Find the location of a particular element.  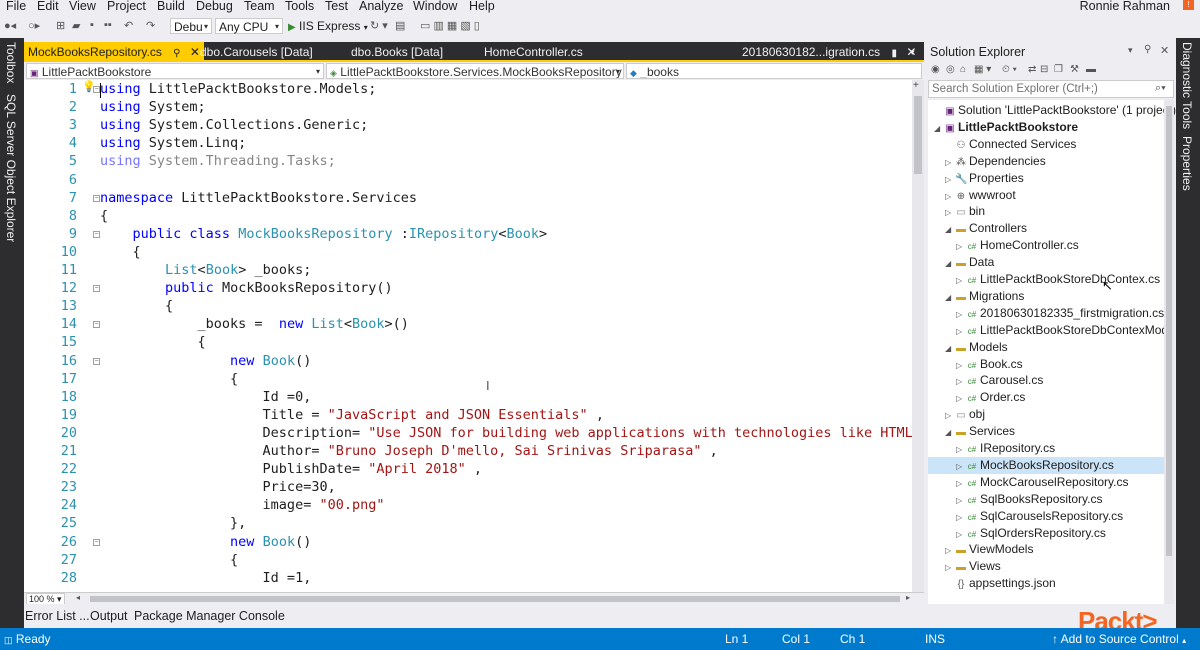

configuration-dropdown: Debu ▾ is located at coordinates (191, 26).